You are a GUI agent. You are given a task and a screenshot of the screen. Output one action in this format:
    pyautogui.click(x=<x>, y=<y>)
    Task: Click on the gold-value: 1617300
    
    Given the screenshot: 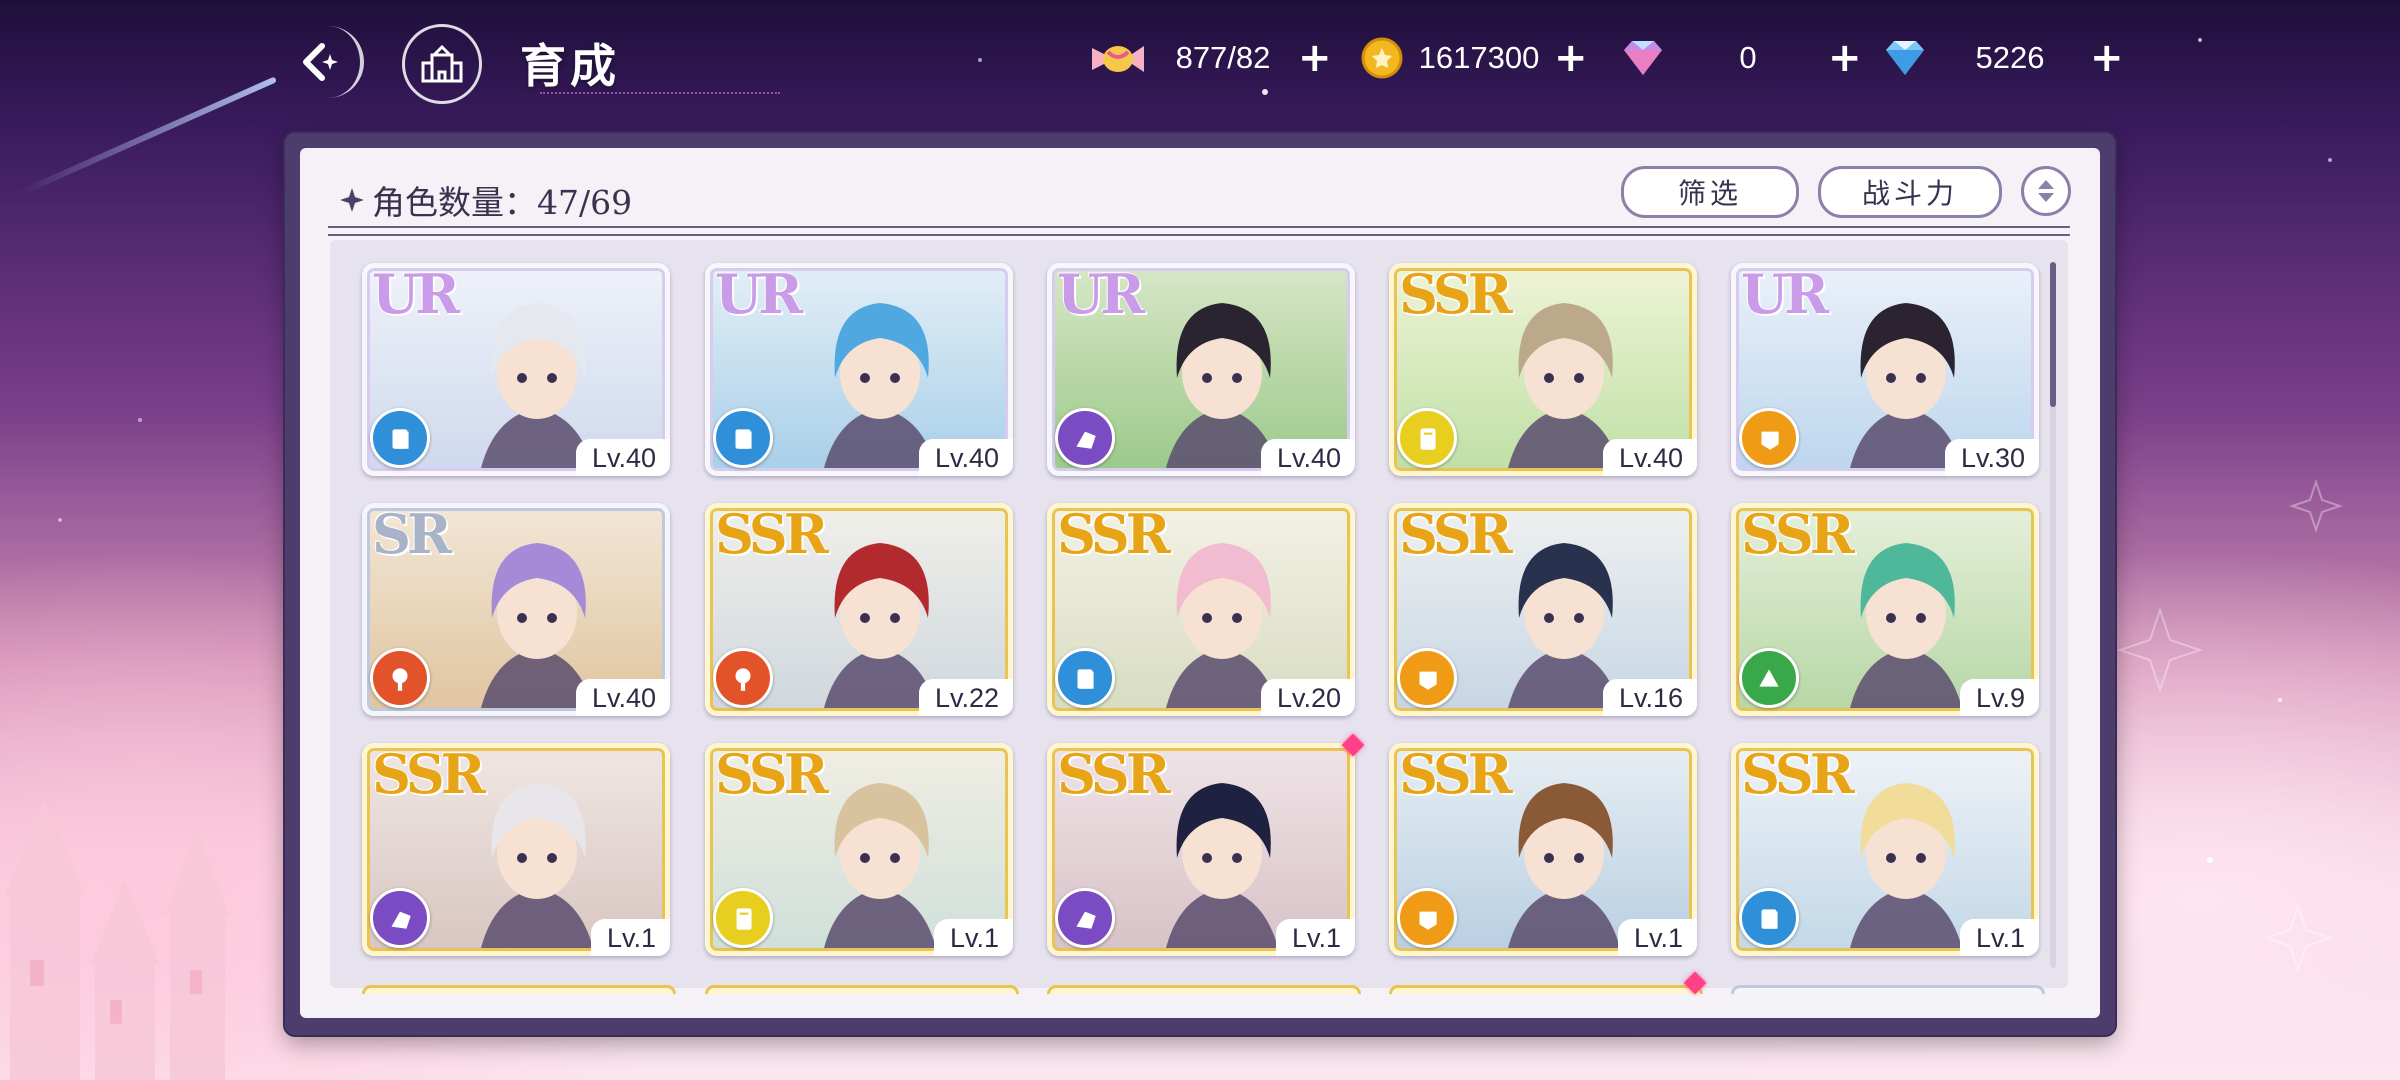 What is the action you would take?
    pyautogui.click(x=1479, y=57)
    